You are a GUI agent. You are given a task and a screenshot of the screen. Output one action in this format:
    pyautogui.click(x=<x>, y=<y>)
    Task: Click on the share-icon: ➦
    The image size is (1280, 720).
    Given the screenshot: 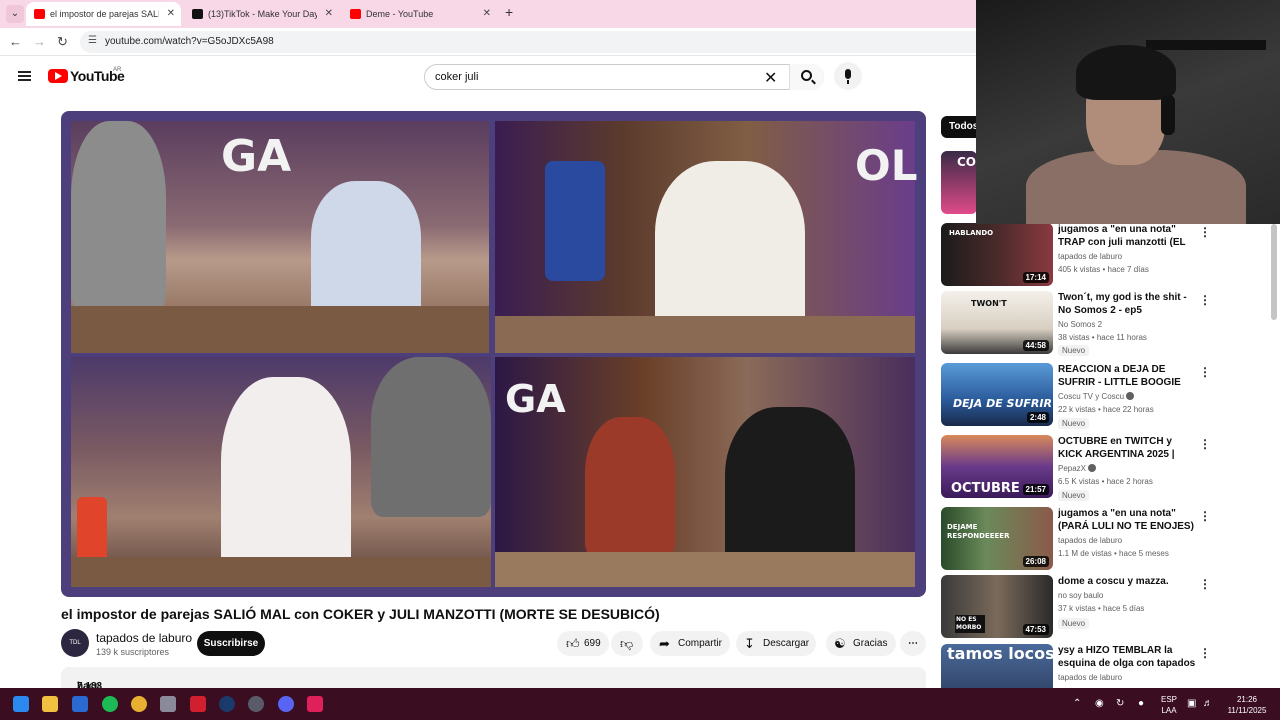 What is the action you would take?
    pyautogui.click(x=664, y=643)
    